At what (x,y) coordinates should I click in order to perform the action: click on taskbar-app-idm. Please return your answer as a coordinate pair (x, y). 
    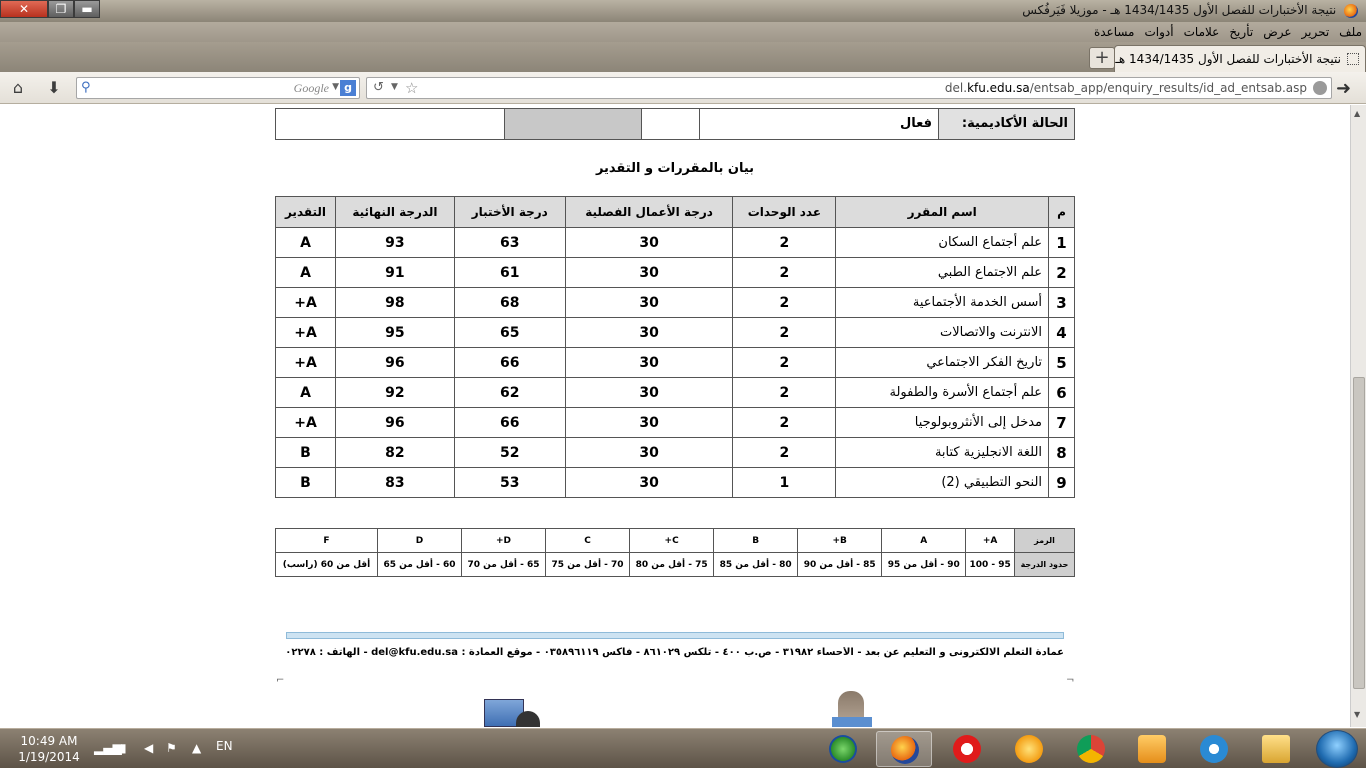
    Looking at the image, I should click on (843, 749).